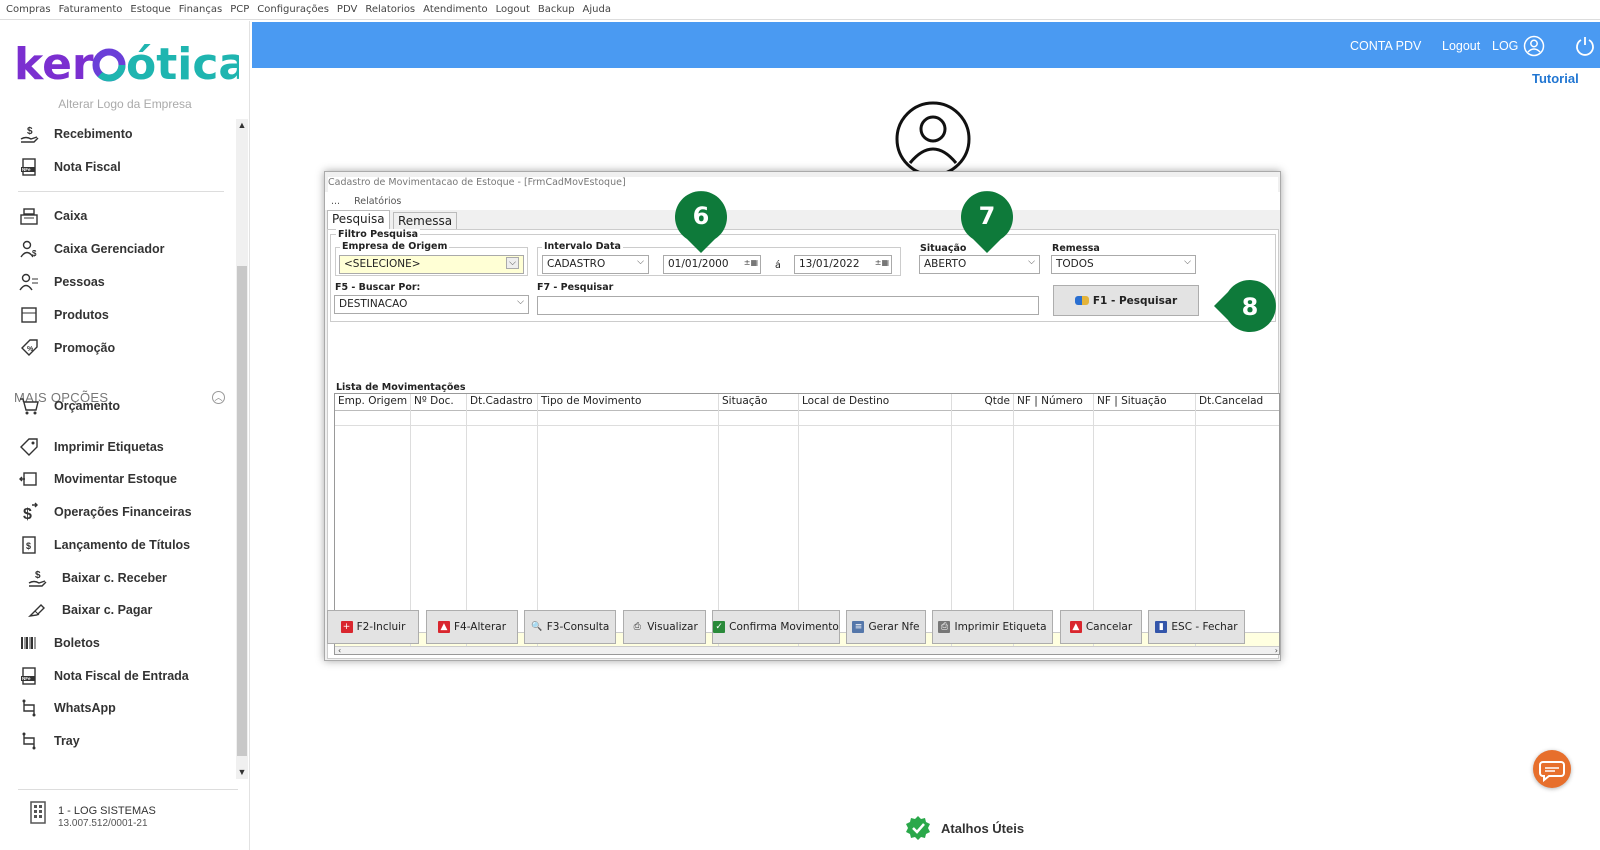 The height and width of the screenshot is (850, 1600). I want to click on f2-incluir-button: + F2-Incluir, so click(373, 627).